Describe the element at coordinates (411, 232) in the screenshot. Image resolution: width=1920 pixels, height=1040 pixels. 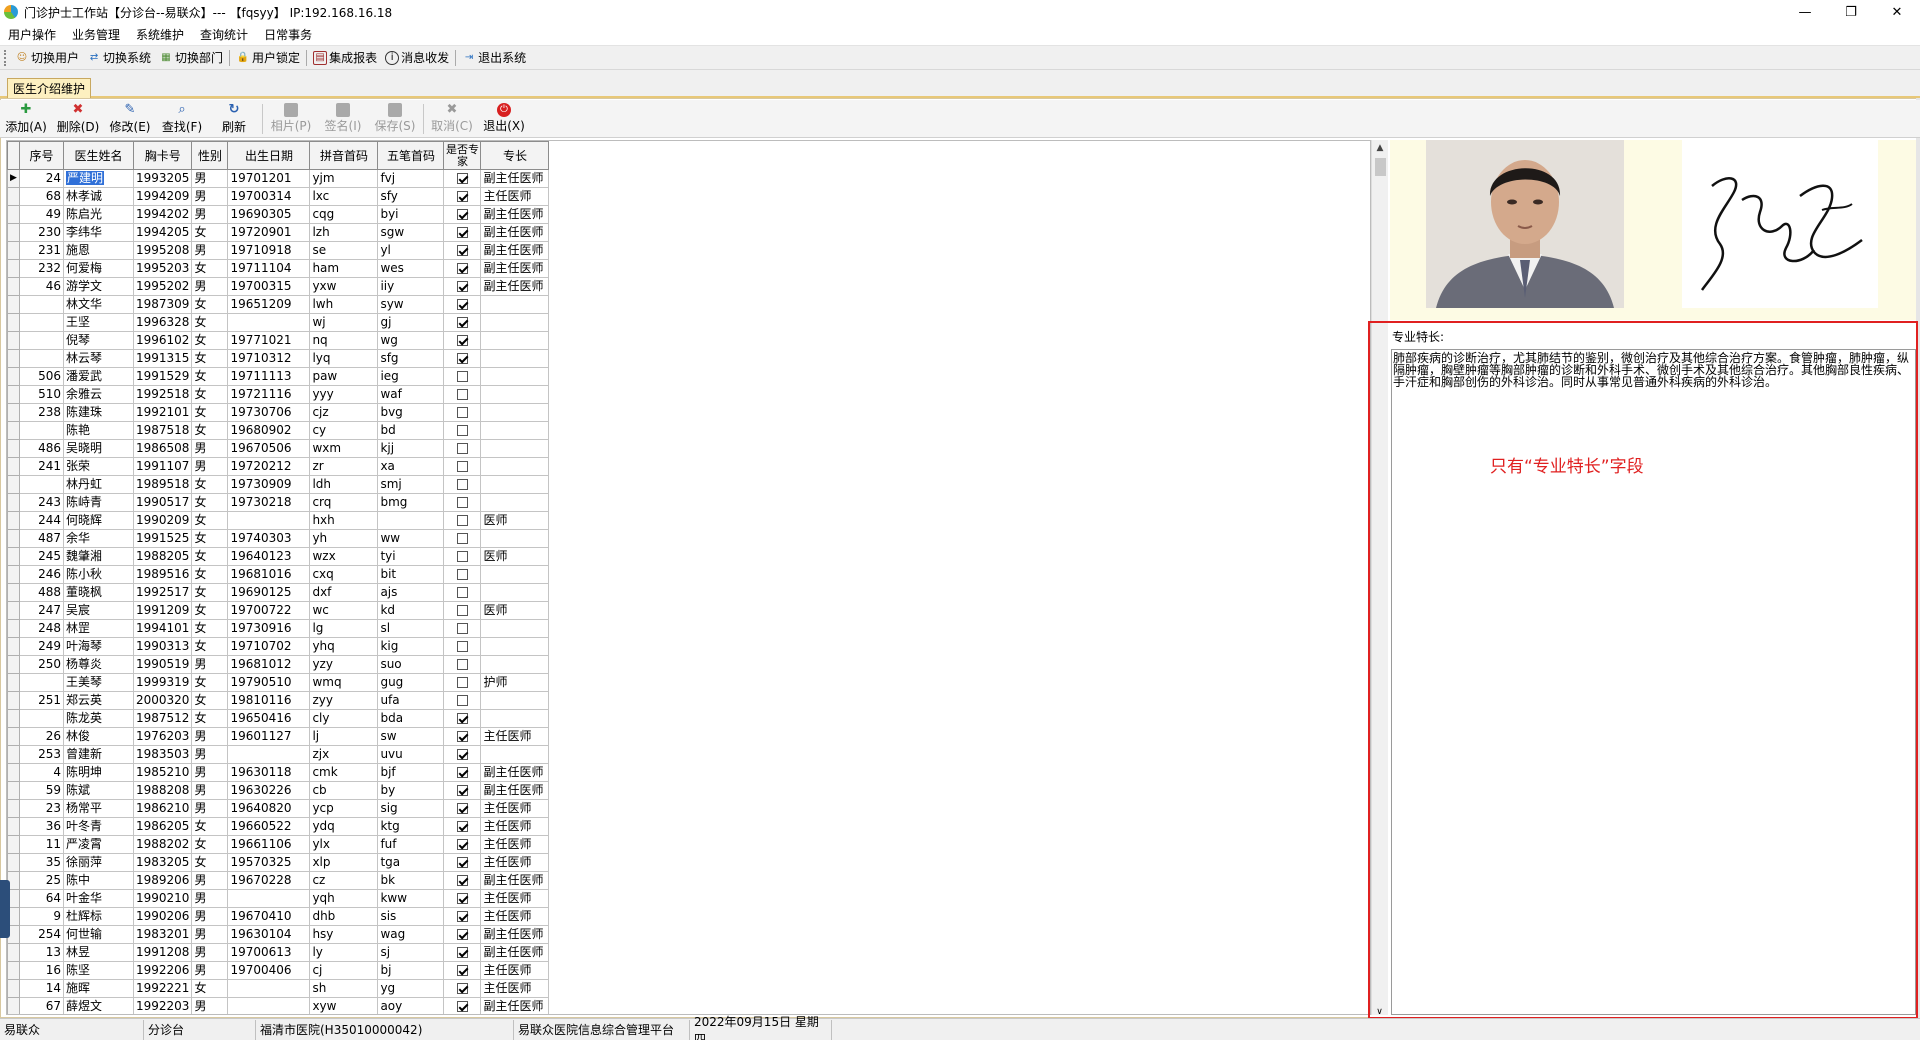
I see `cell-wubi-code: sgw` at that location.